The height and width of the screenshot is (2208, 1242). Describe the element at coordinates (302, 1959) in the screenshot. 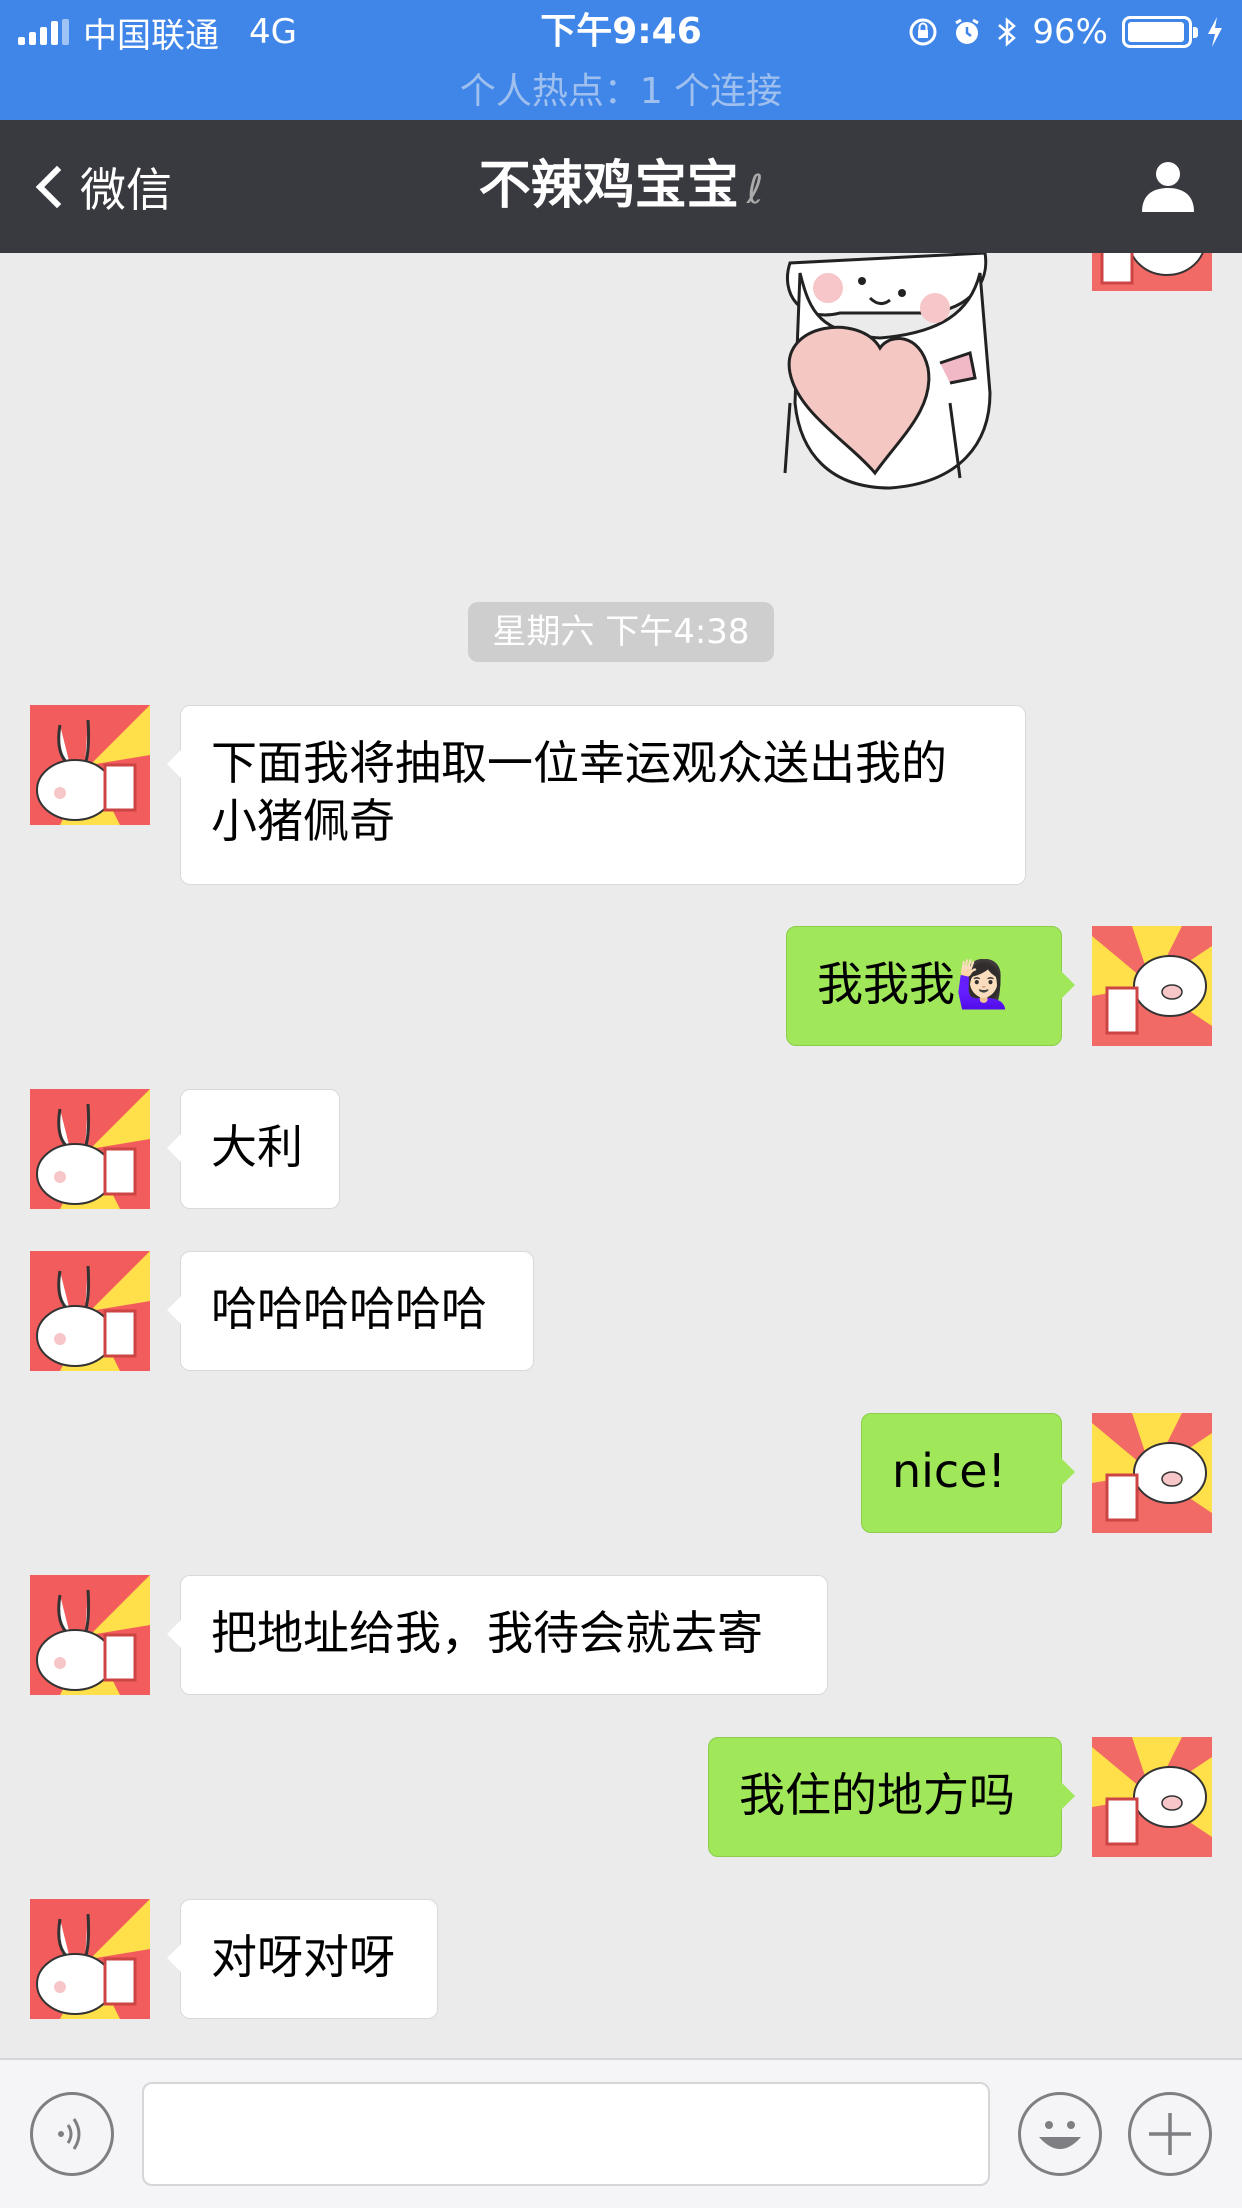

I see `message-bubble-incoming: 对呀对呀` at that location.